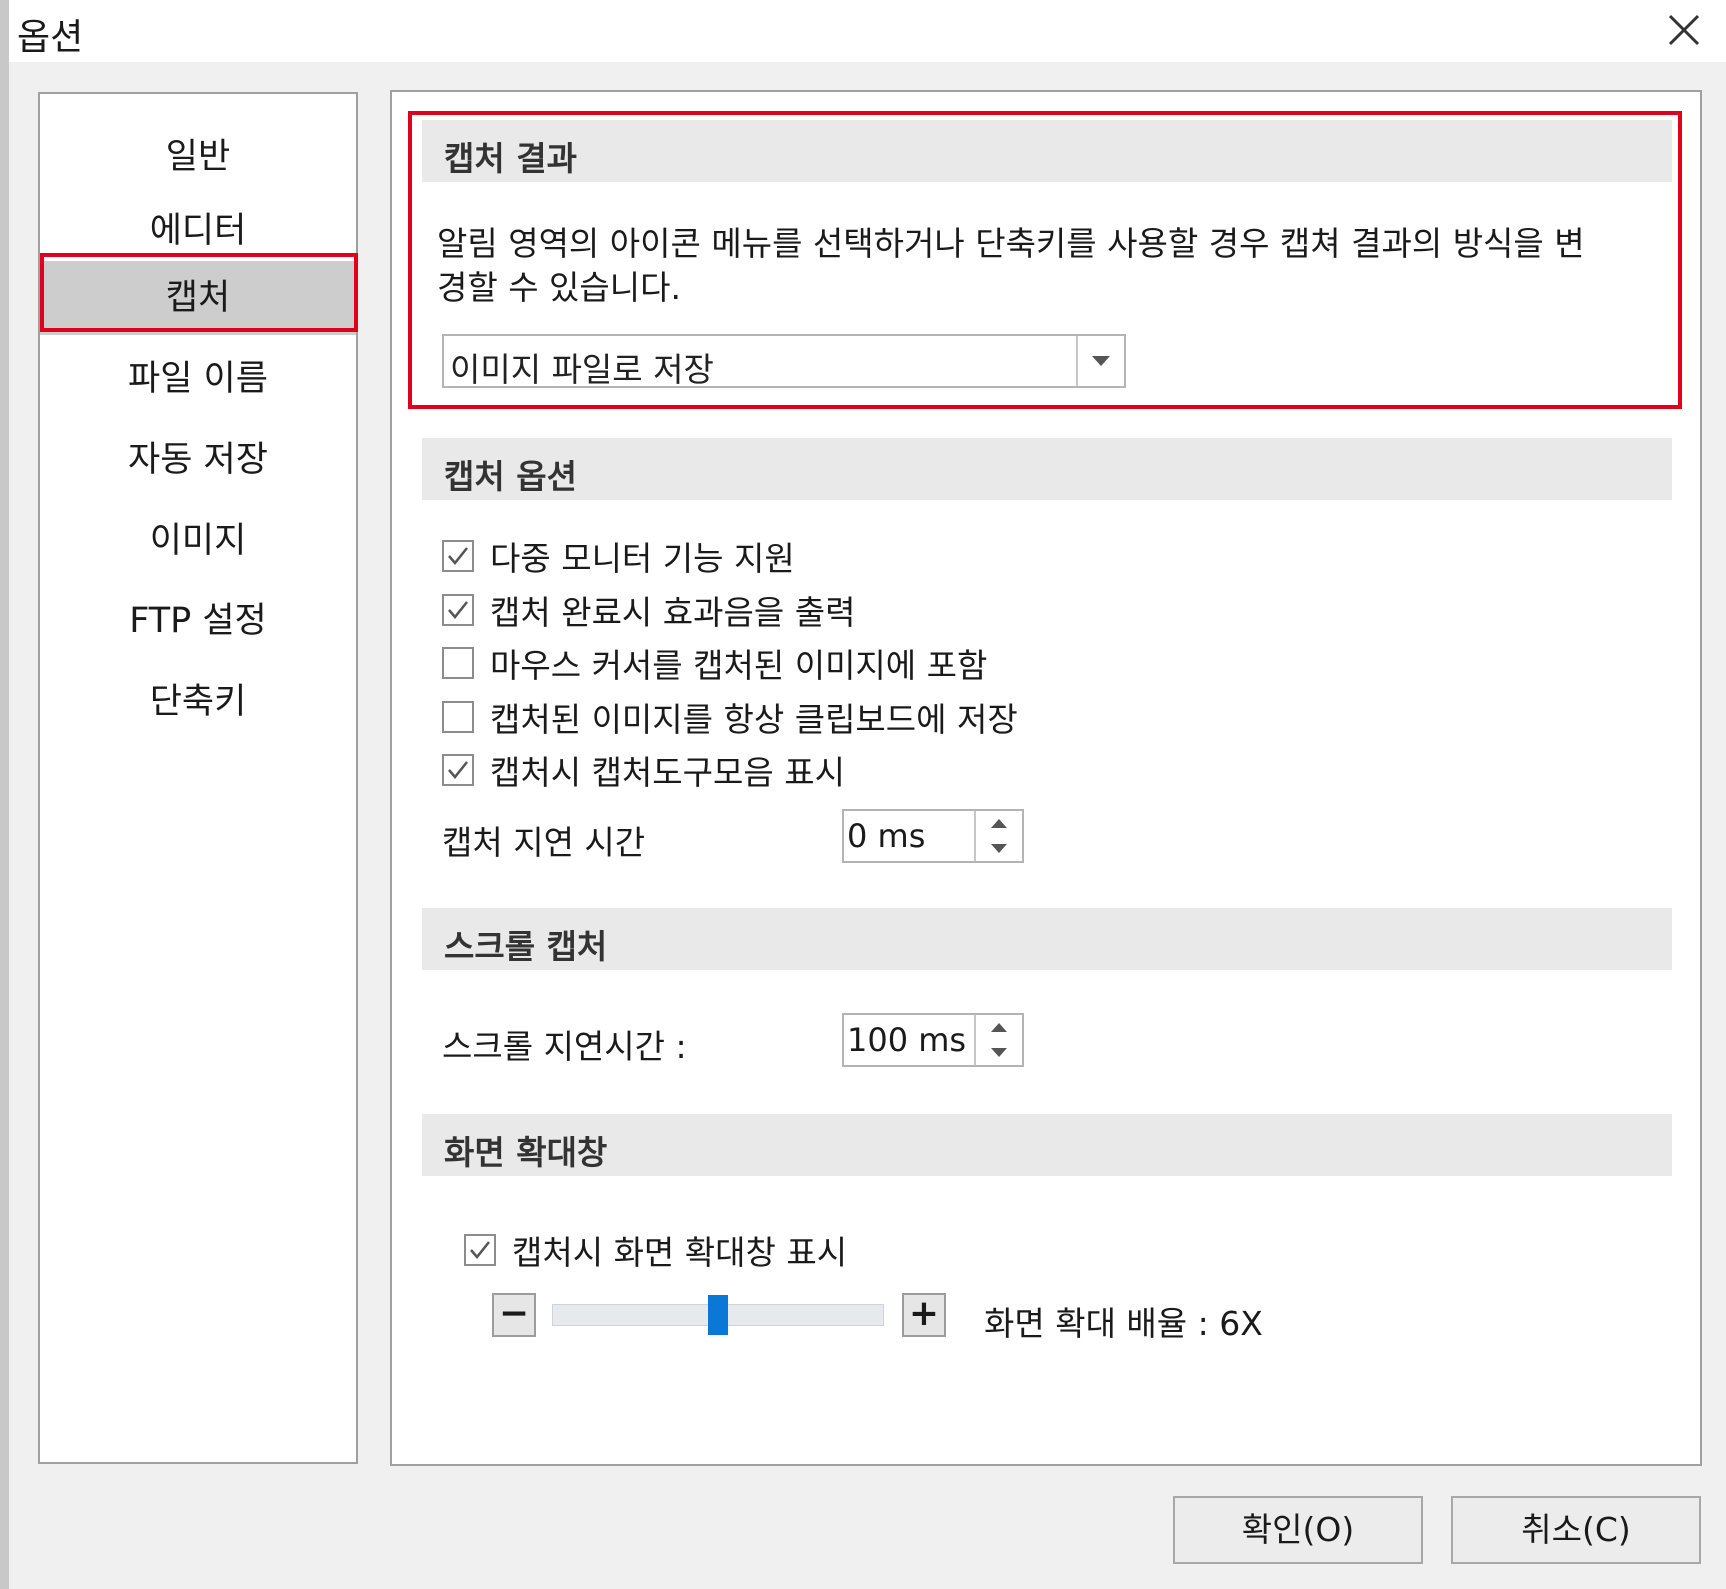 Image resolution: width=1726 pixels, height=1589 pixels. What do you see at coordinates (514, 1315) in the screenshot?
I see `zoom-out-button: −` at bounding box center [514, 1315].